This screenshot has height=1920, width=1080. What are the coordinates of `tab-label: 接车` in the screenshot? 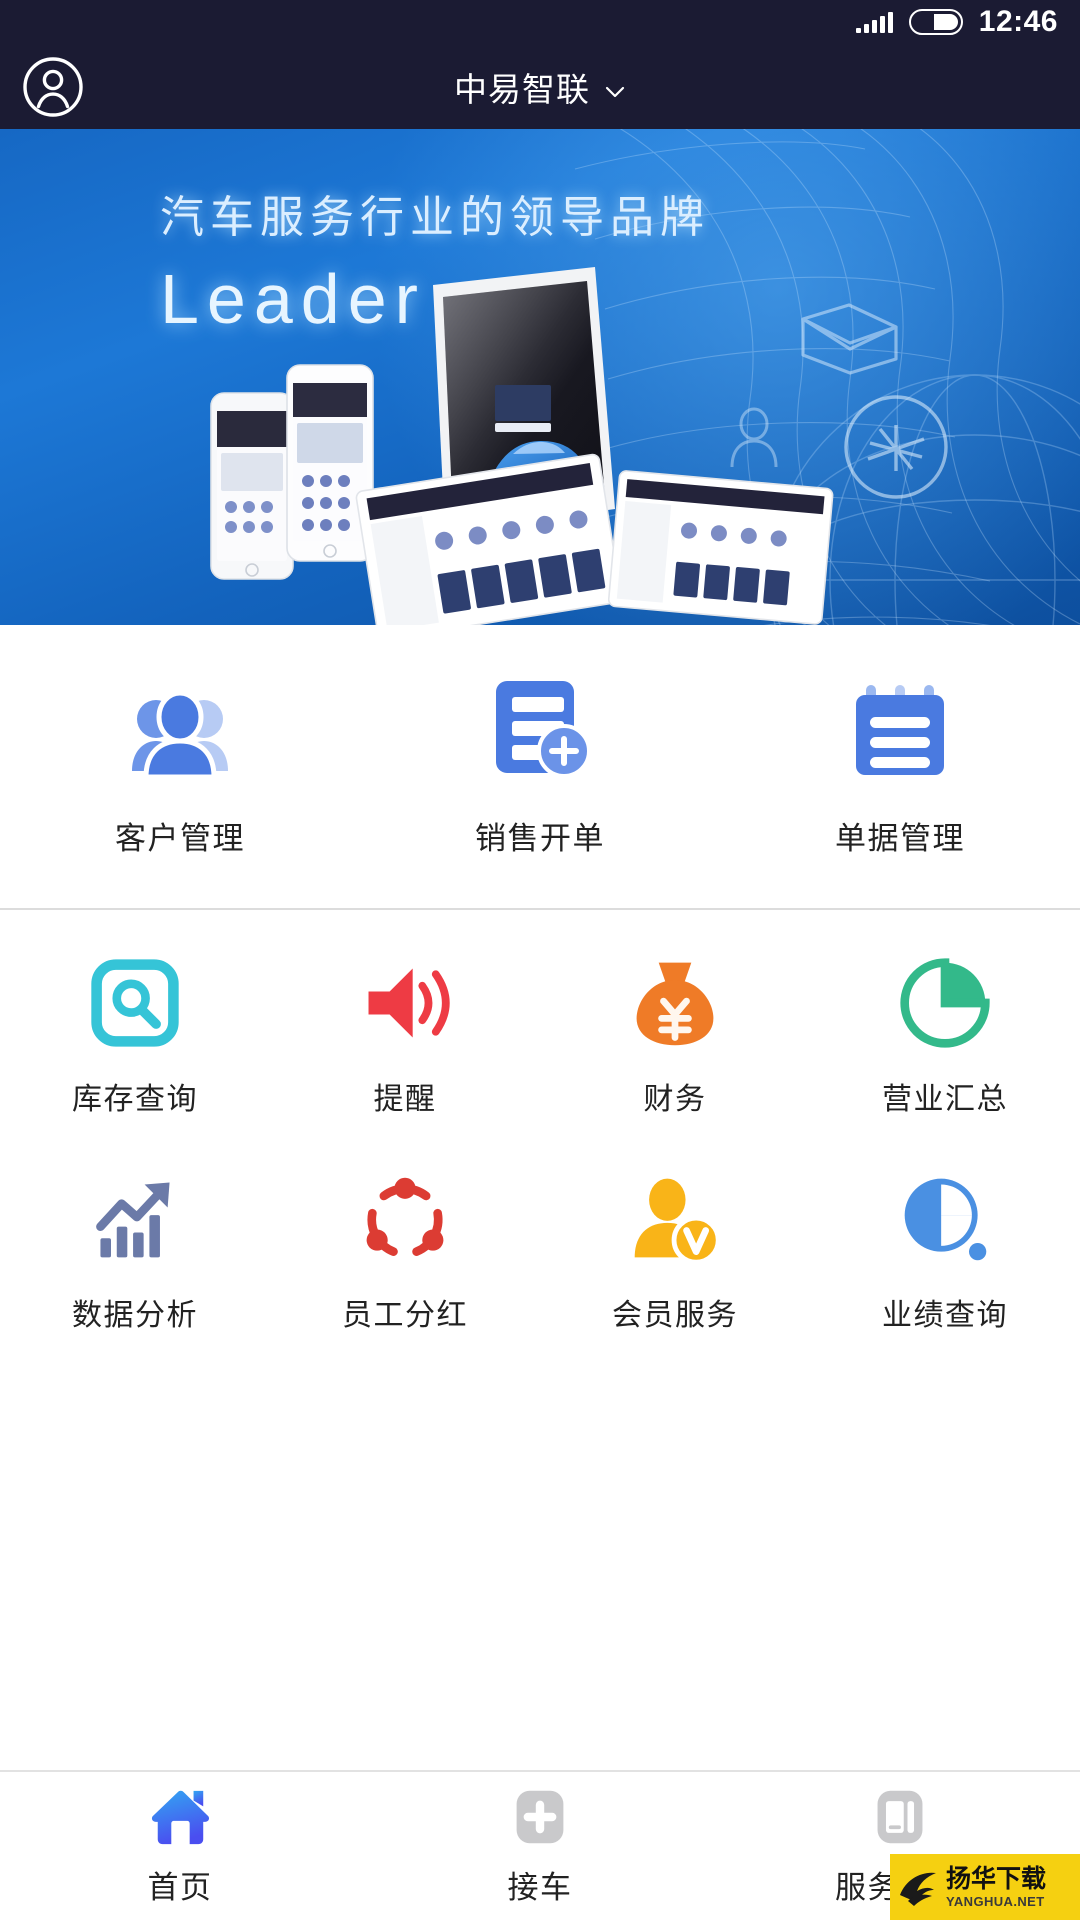 It's located at (540, 1887).